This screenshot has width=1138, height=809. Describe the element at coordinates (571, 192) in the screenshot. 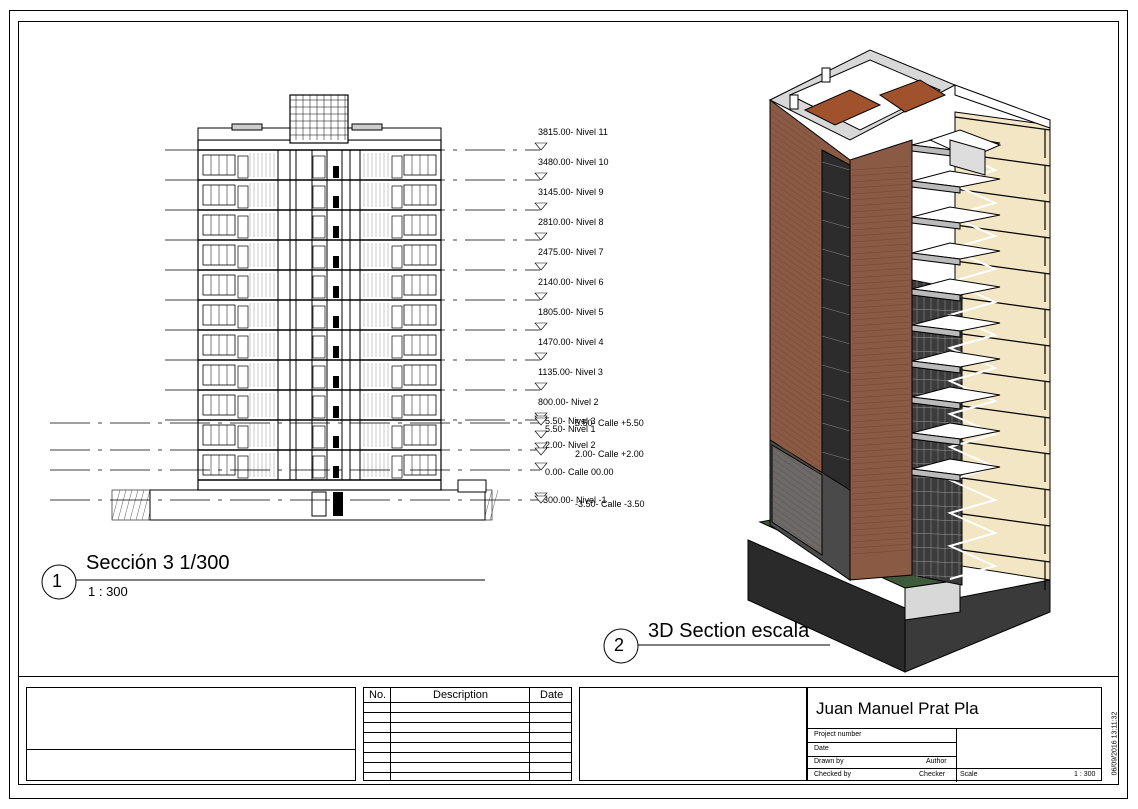

I see `level-label-text: 3145.00- Nivel 9` at that location.